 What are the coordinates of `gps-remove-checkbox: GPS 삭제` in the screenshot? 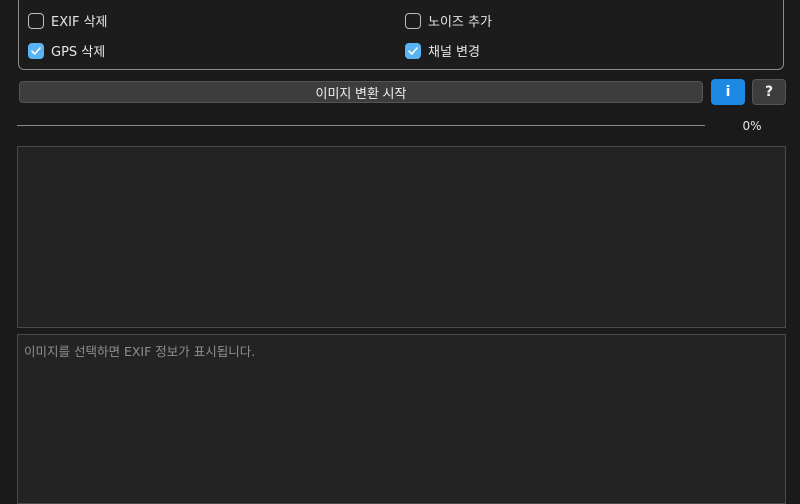 It's located at (66, 50).